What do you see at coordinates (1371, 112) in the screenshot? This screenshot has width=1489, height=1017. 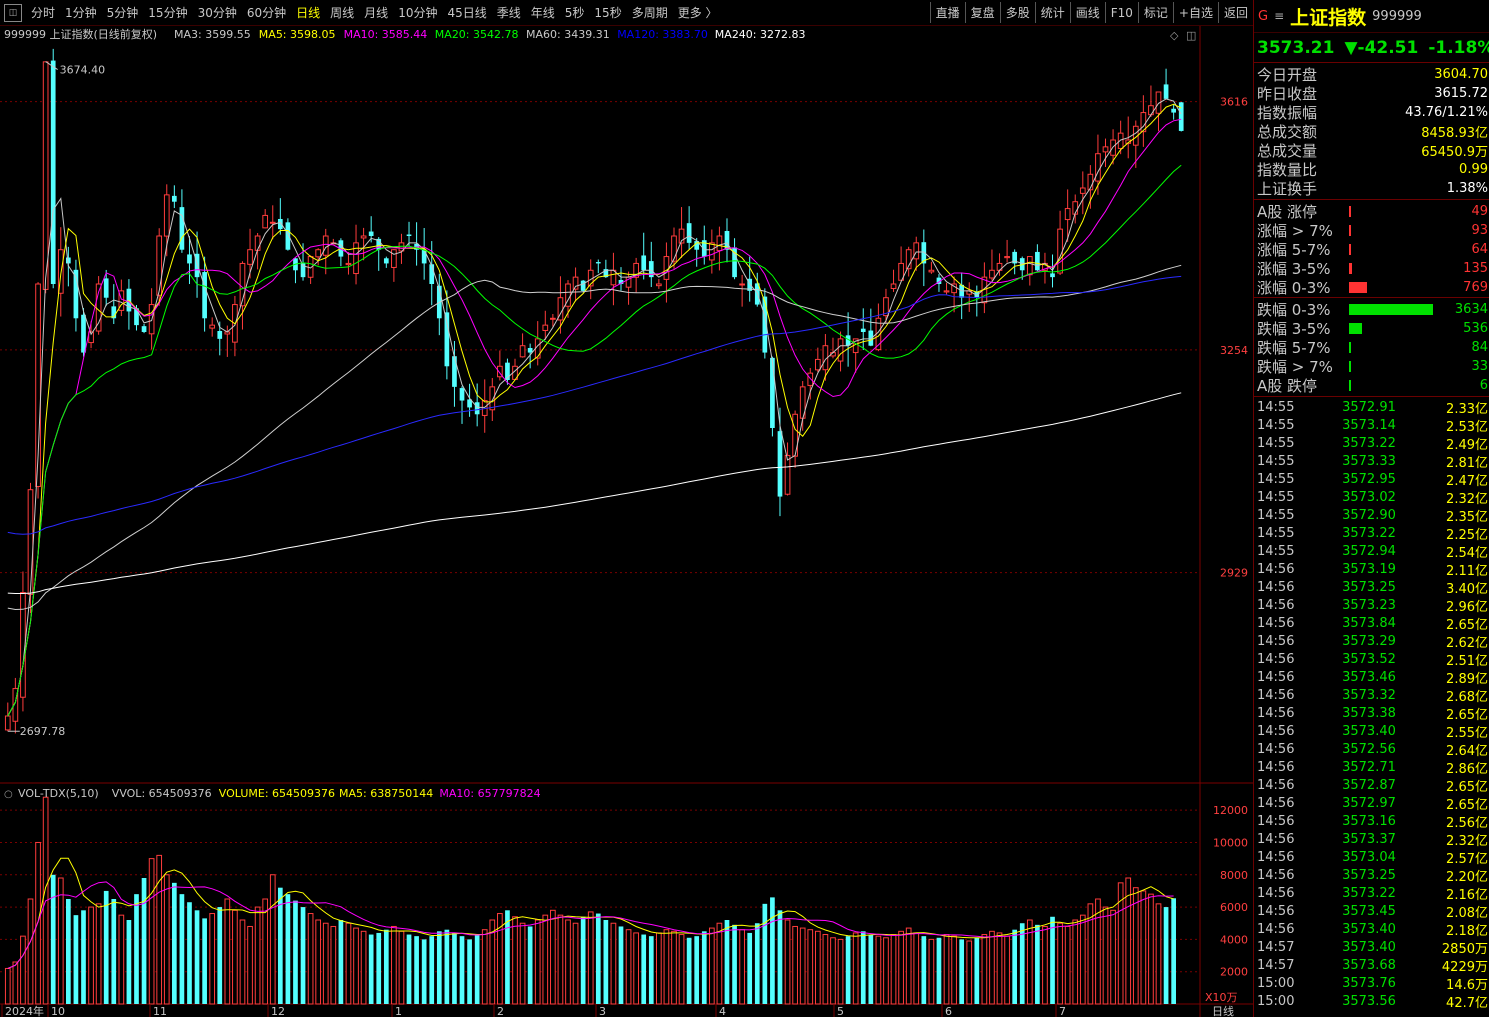 I see `stat-row: 指数振幅 43.76/1.21%` at bounding box center [1371, 112].